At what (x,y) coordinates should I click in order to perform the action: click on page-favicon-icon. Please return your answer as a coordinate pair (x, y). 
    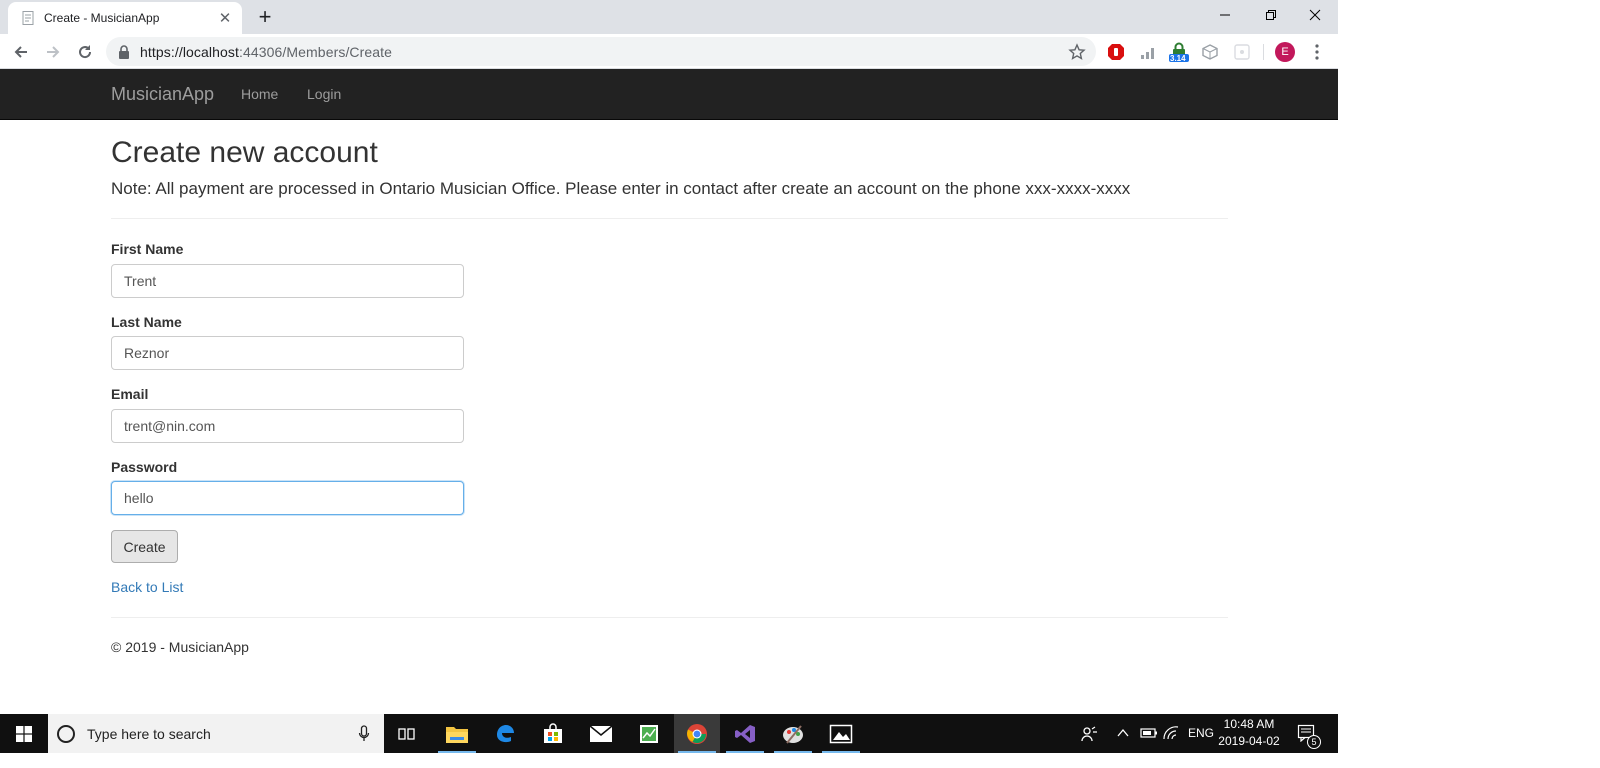
    Looking at the image, I should click on (28, 18).